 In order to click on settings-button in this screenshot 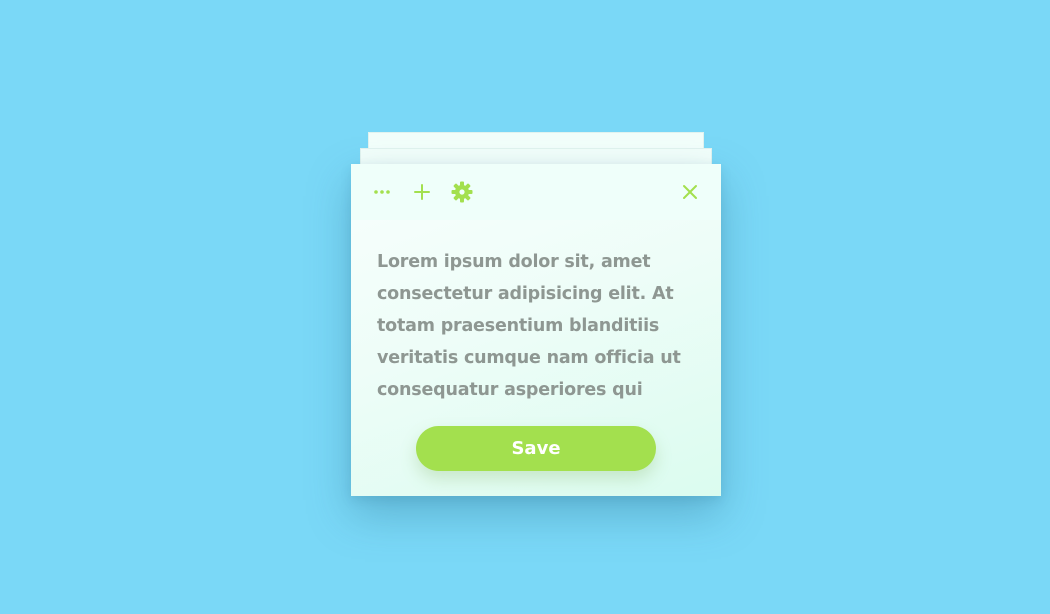, I will do `click(462, 192)`.